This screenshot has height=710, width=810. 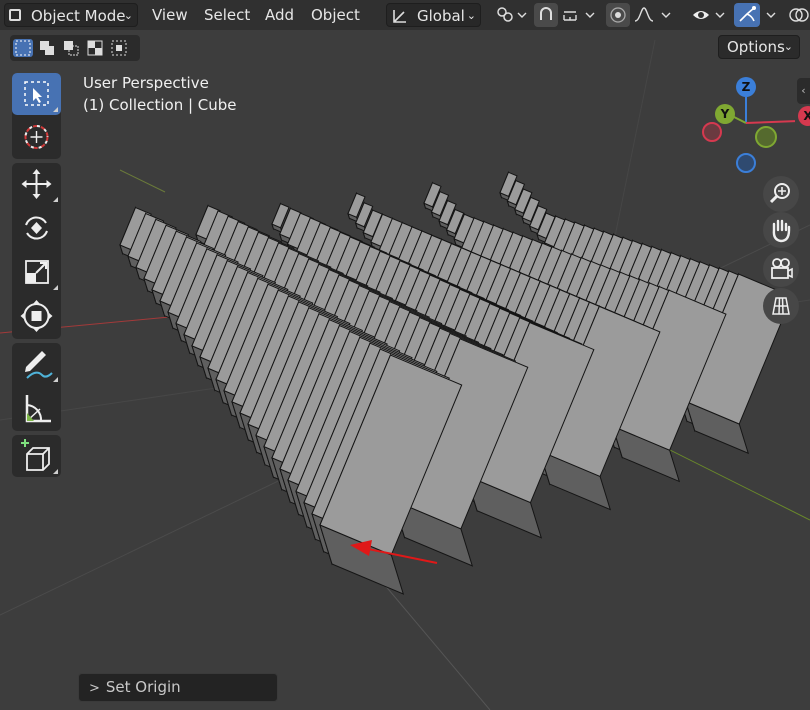 I want to click on snap-toggle, so click(x=546, y=15).